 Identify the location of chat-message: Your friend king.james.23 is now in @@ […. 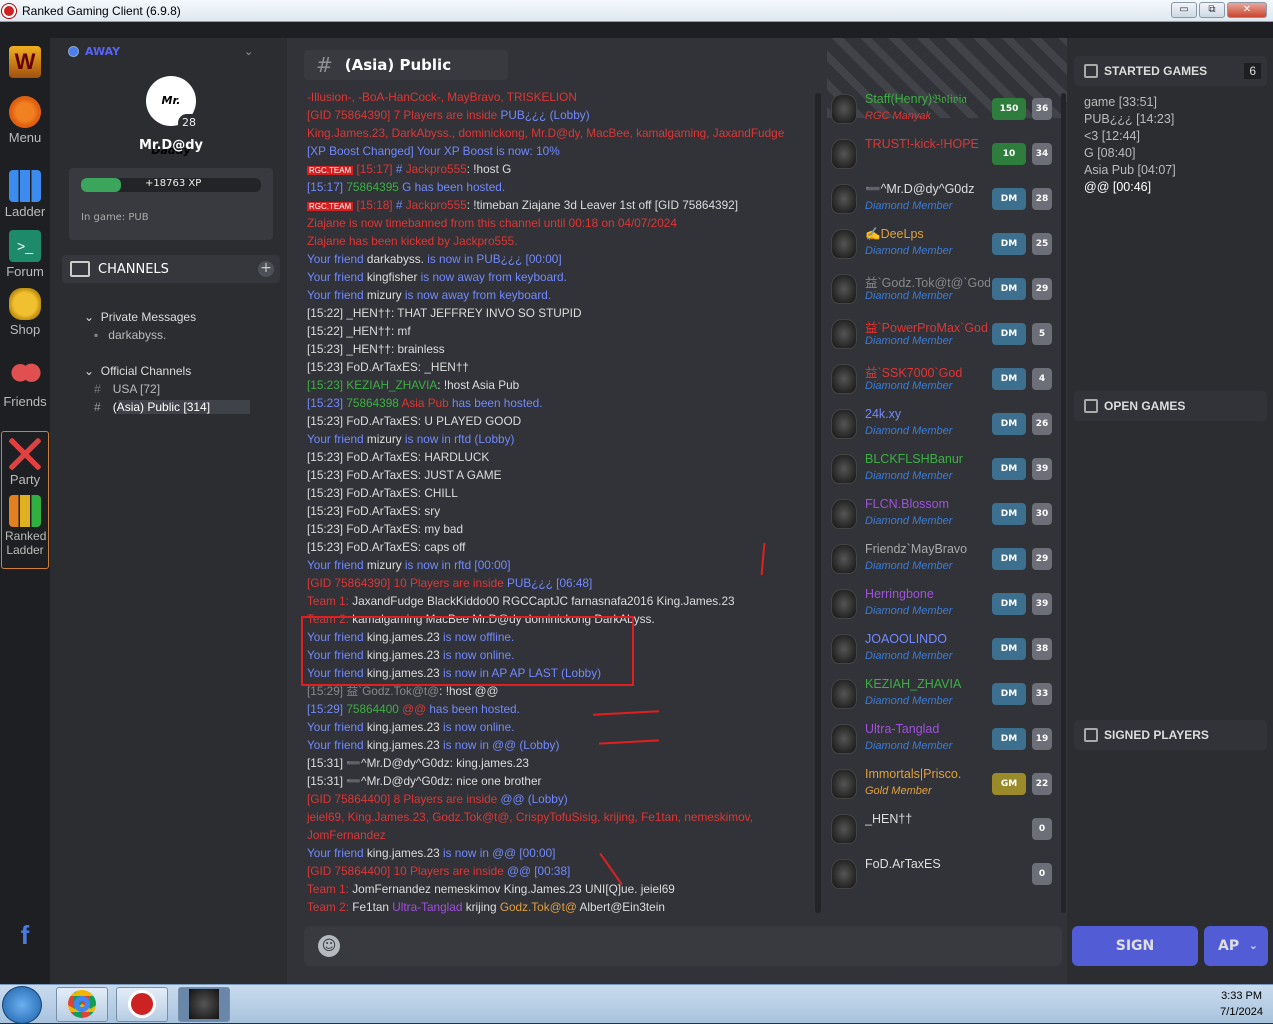
(559, 853).